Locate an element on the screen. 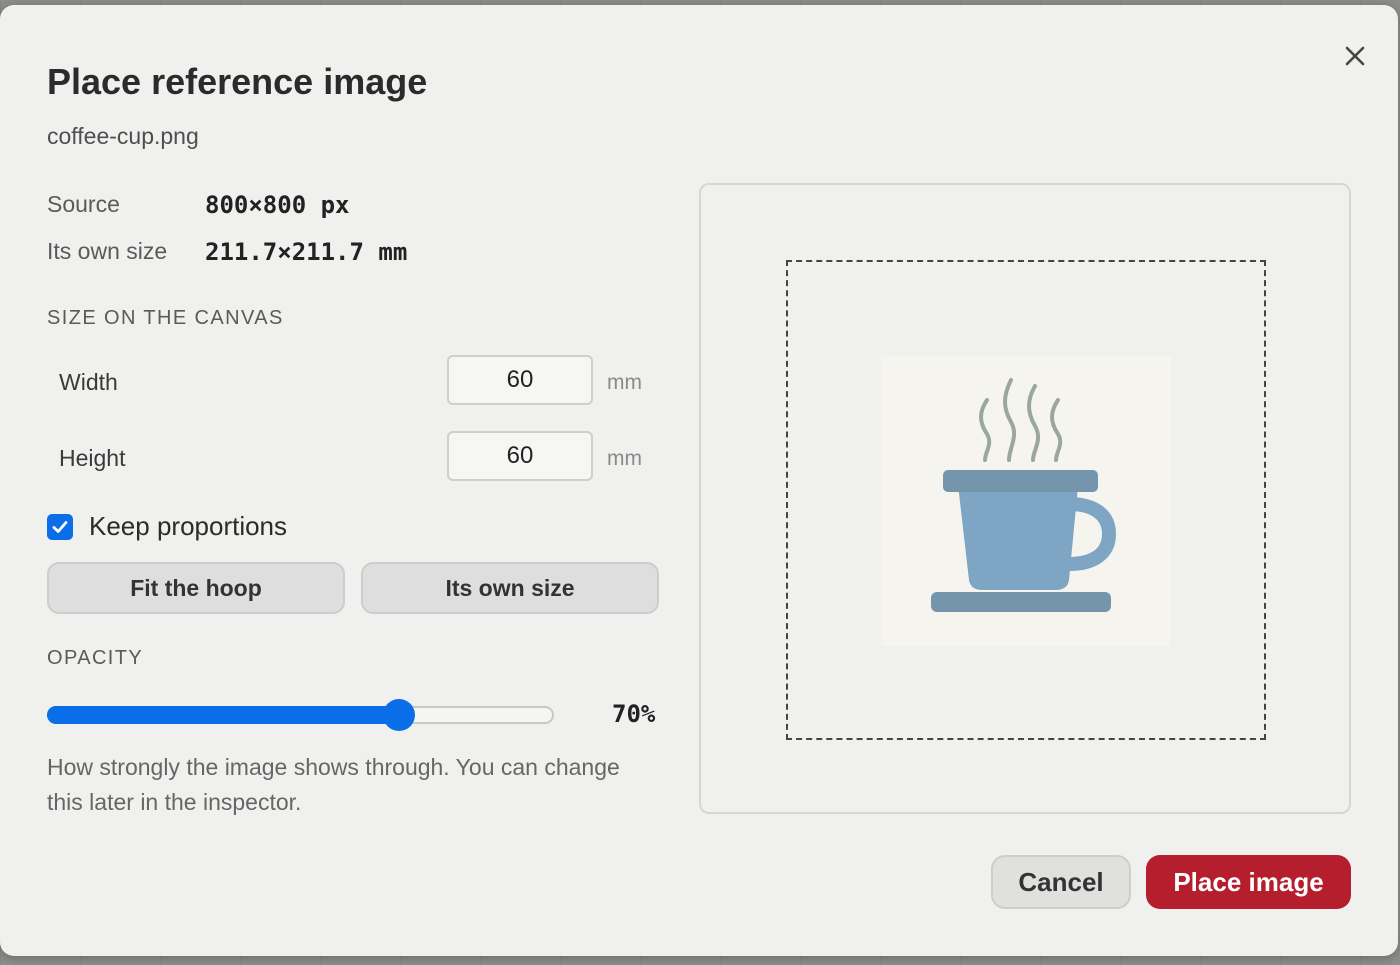  own-size-value: 211.7×211.7 mm is located at coordinates (306, 252).